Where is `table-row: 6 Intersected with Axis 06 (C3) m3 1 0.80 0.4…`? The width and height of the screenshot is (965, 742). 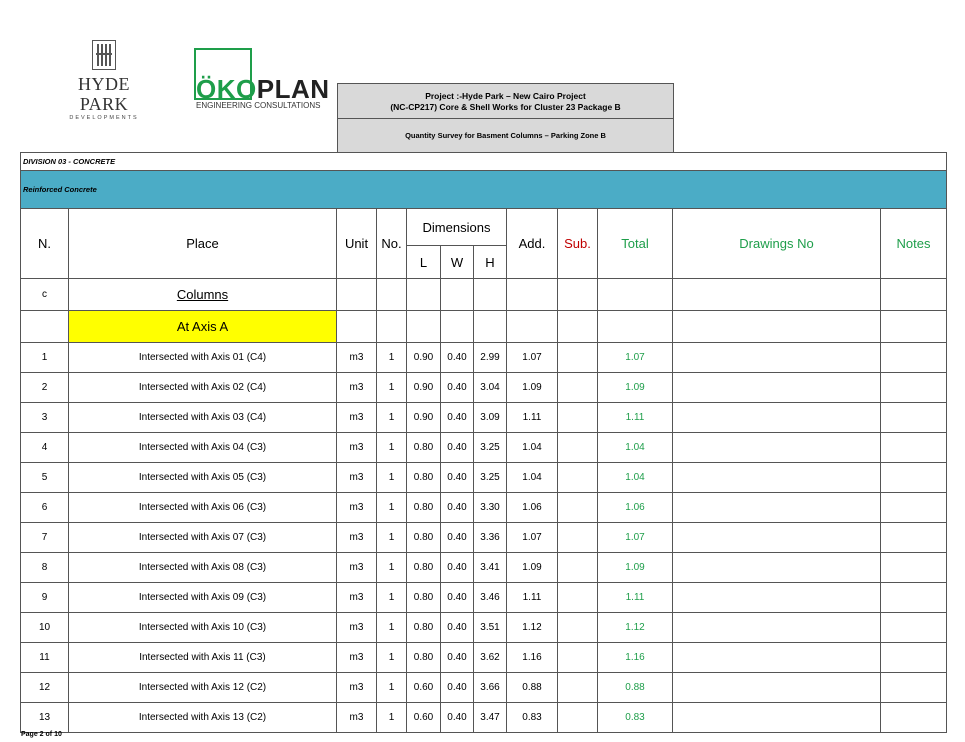 table-row: 6 Intersected with Axis 06 (C3) m3 1 0.80 0.4… is located at coordinates (484, 507).